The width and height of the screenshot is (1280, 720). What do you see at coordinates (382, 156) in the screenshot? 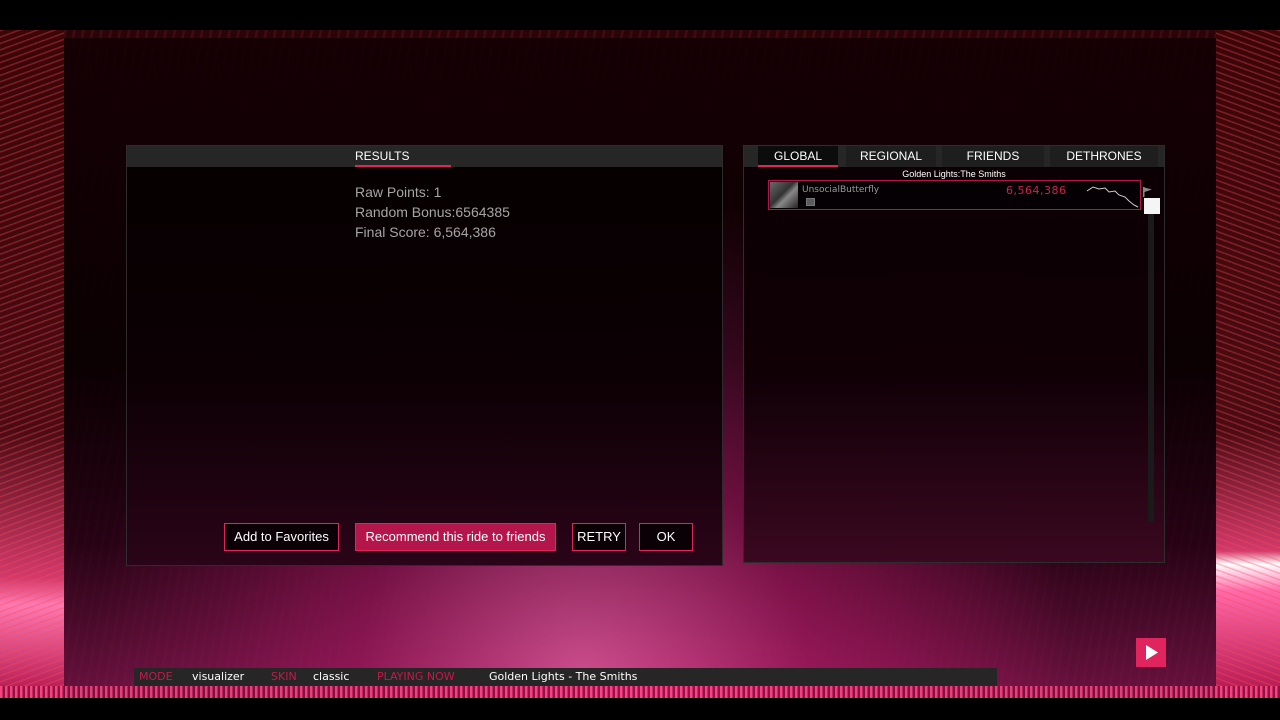
I see `tab-results-label: RESULTS` at bounding box center [382, 156].